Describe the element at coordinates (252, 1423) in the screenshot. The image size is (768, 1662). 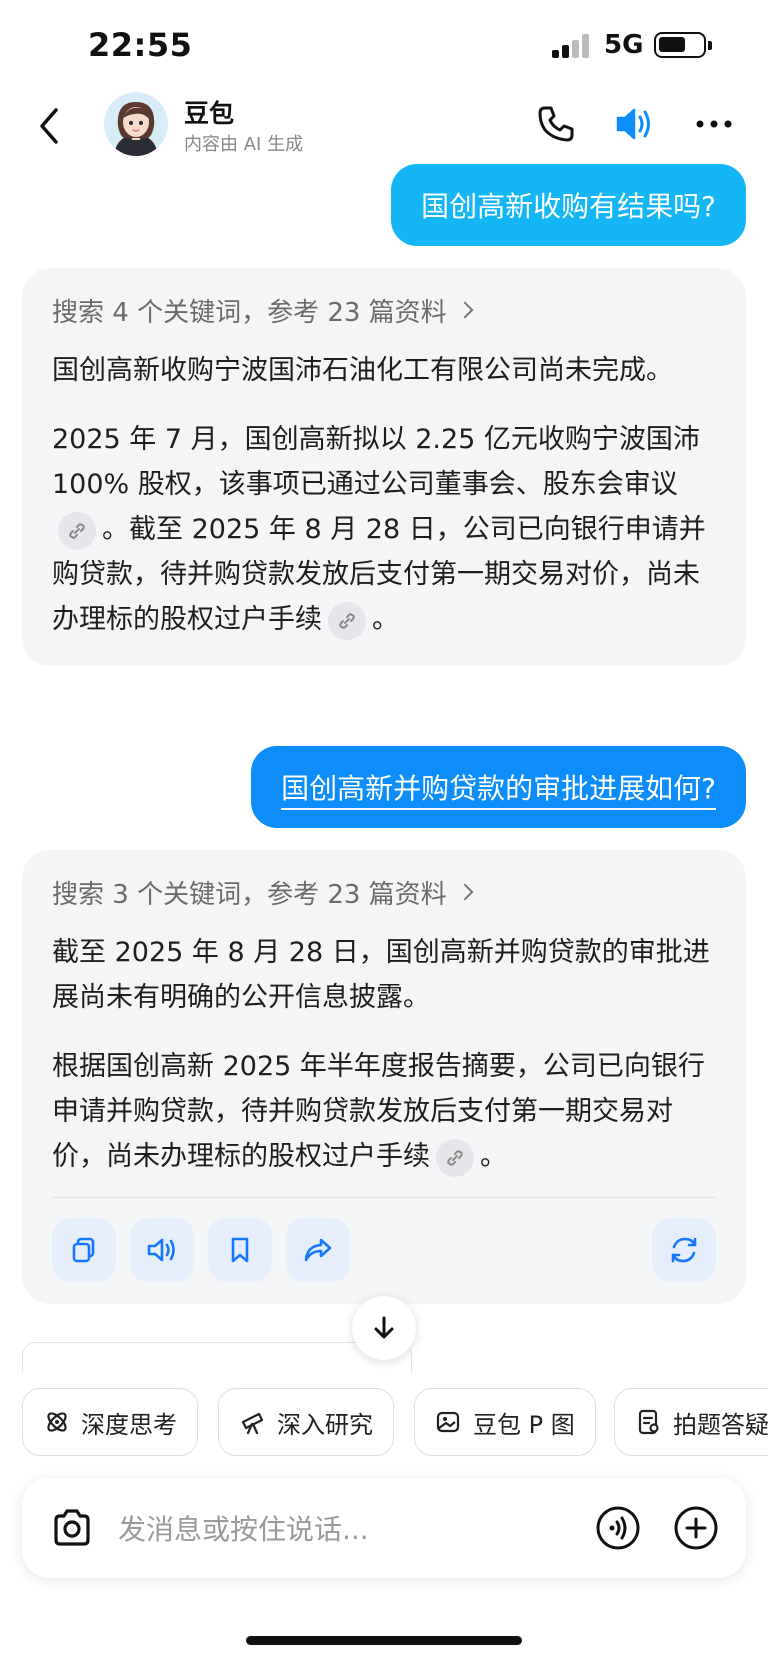
I see `telescope-icon` at that location.